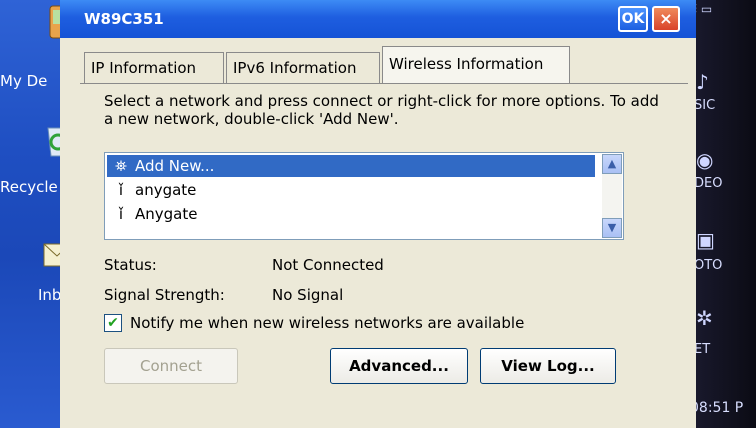  I want to click on title-bar: W89C351 OK ×, so click(378, 19).